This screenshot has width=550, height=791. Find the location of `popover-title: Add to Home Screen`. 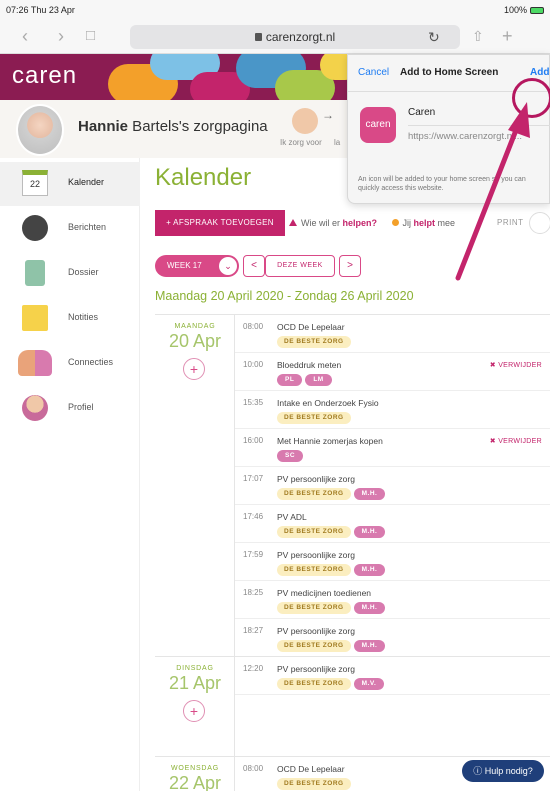

popover-title: Add to Home Screen is located at coordinates (449, 72).